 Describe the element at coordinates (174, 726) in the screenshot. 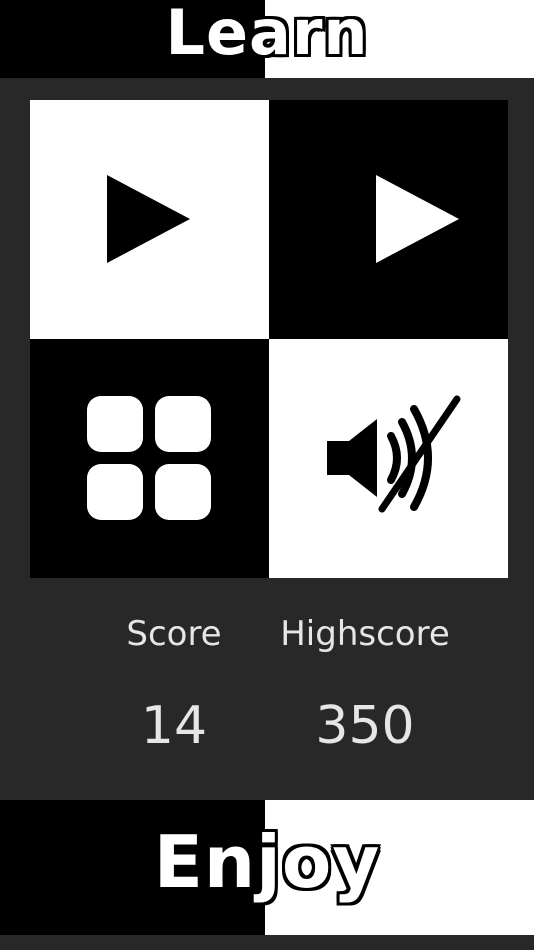

I see `score-value: 14` at that location.